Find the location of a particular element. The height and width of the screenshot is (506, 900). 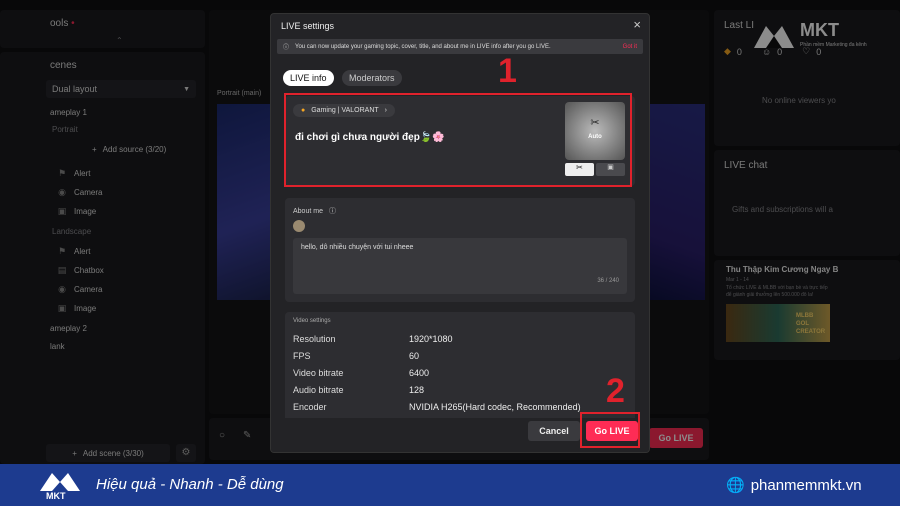

close-icon: × is located at coordinates (637, 24).